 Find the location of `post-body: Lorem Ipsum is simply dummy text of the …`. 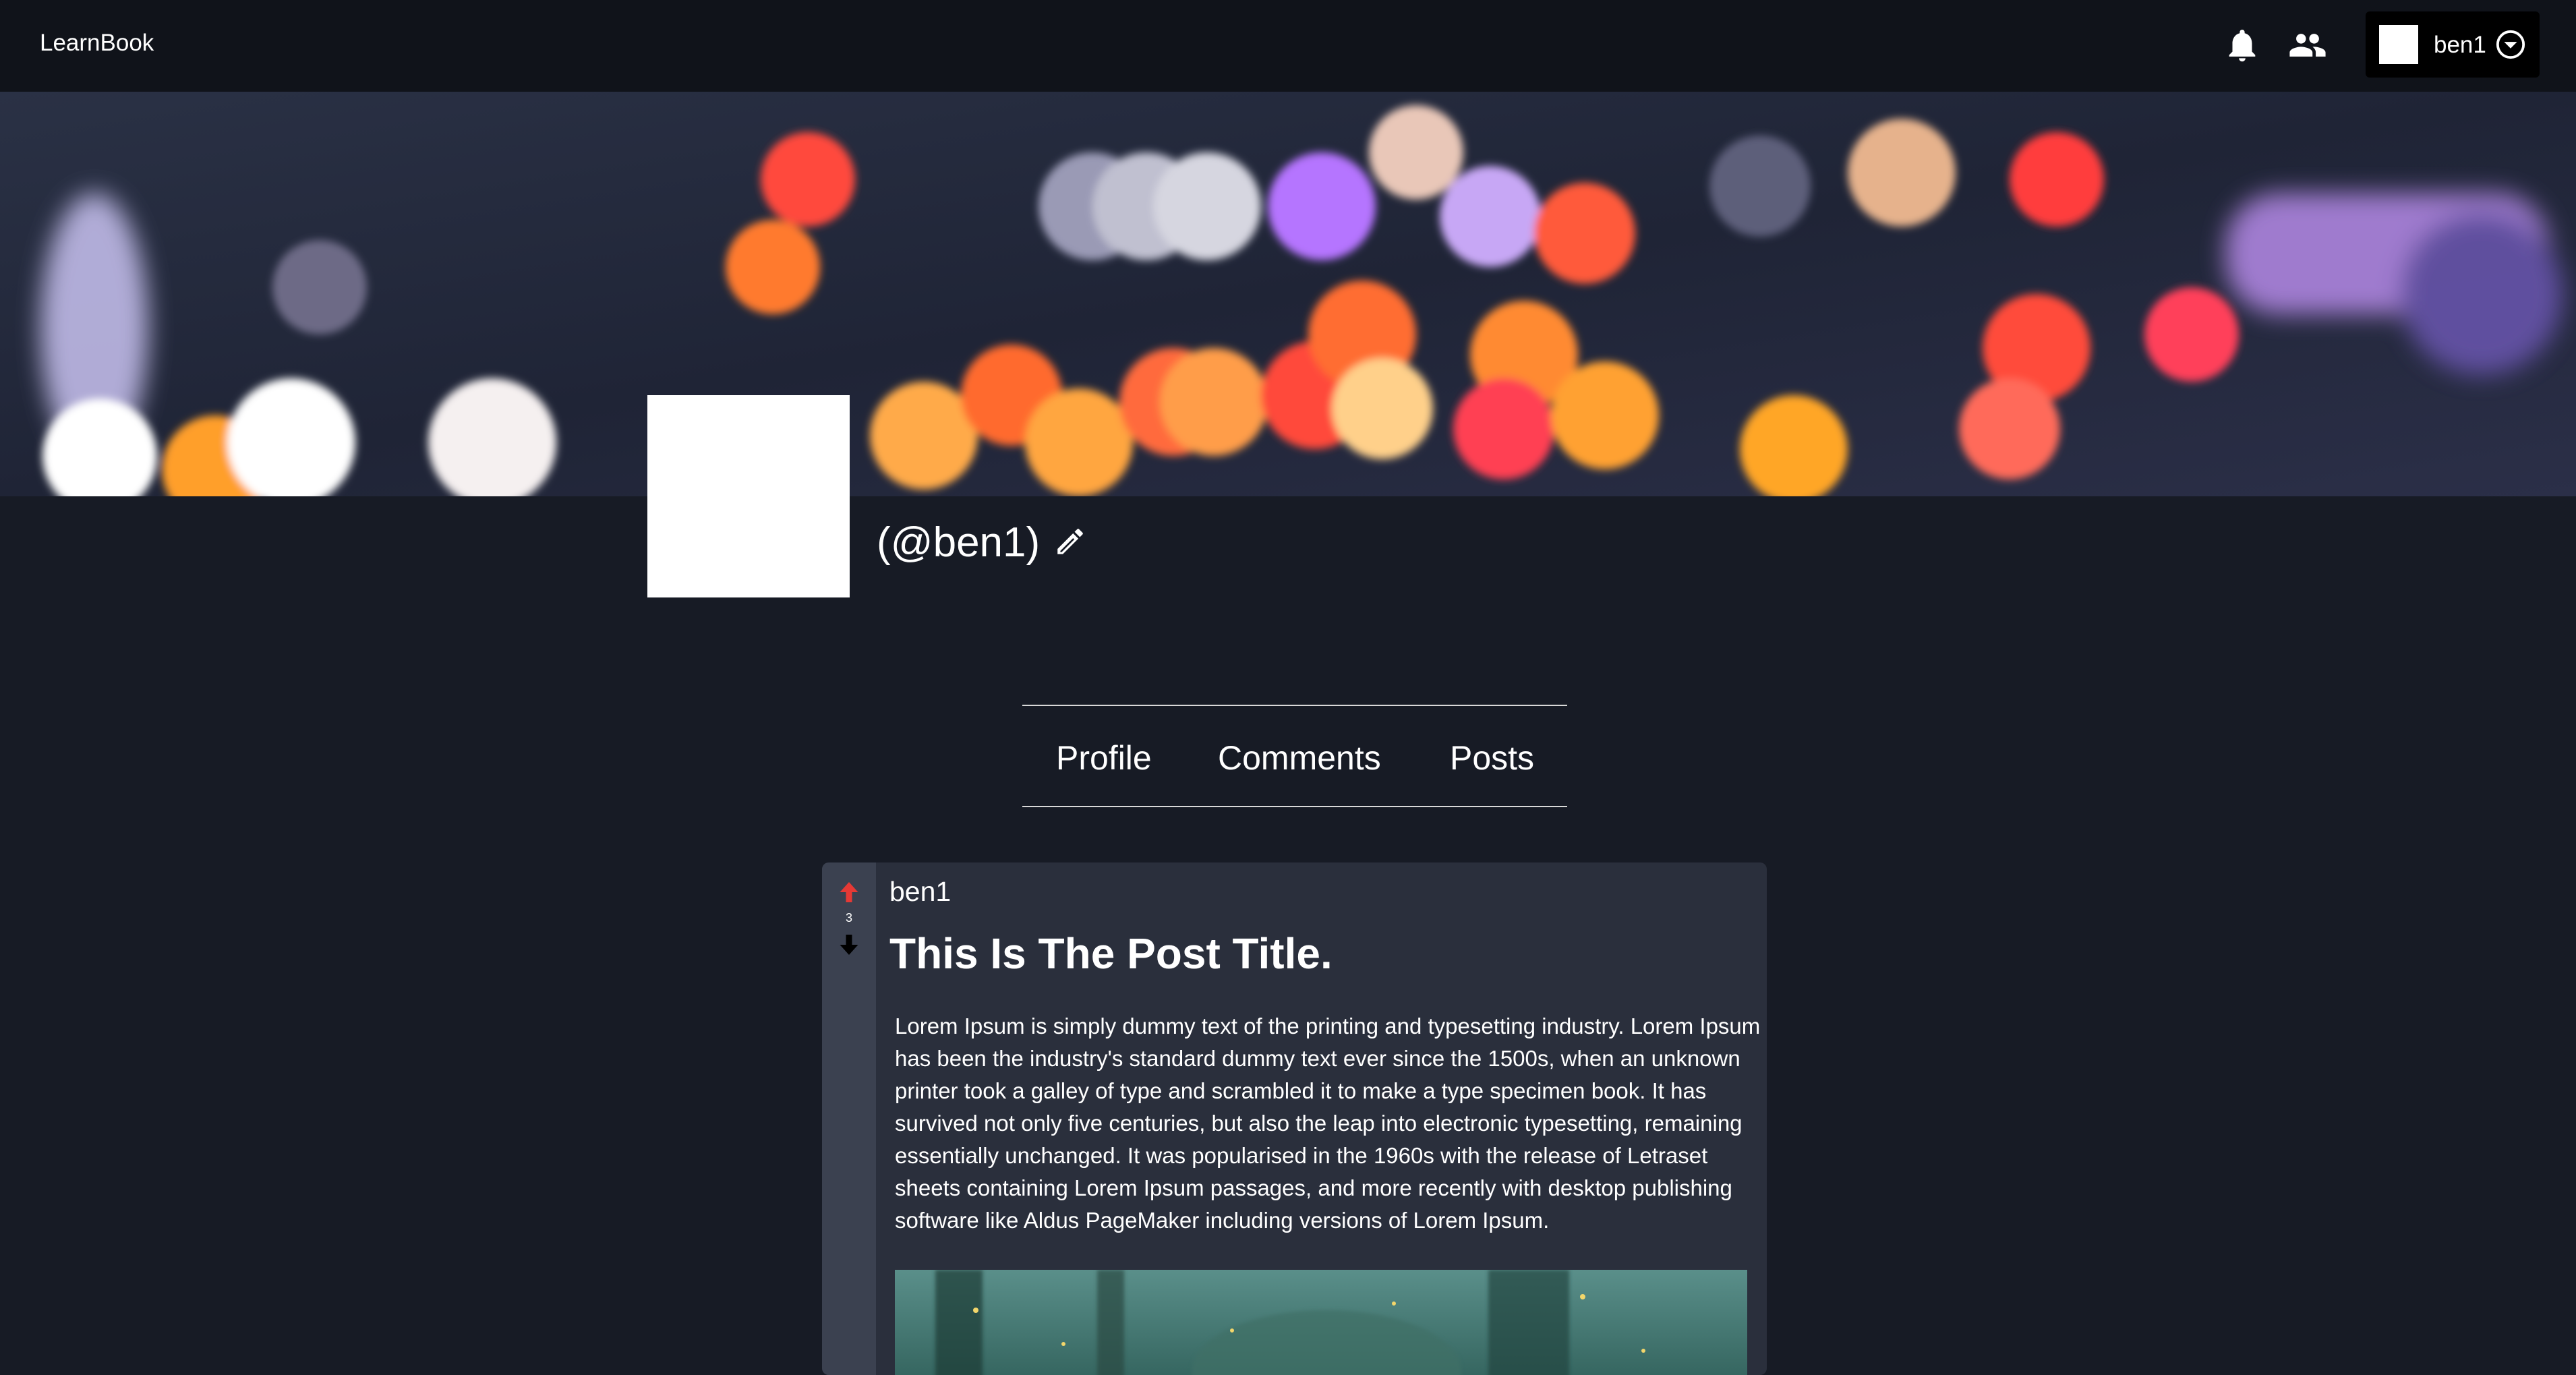

post-body: Lorem Ipsum is simply dummy text of the … is located at coordinates (1328, 1124).